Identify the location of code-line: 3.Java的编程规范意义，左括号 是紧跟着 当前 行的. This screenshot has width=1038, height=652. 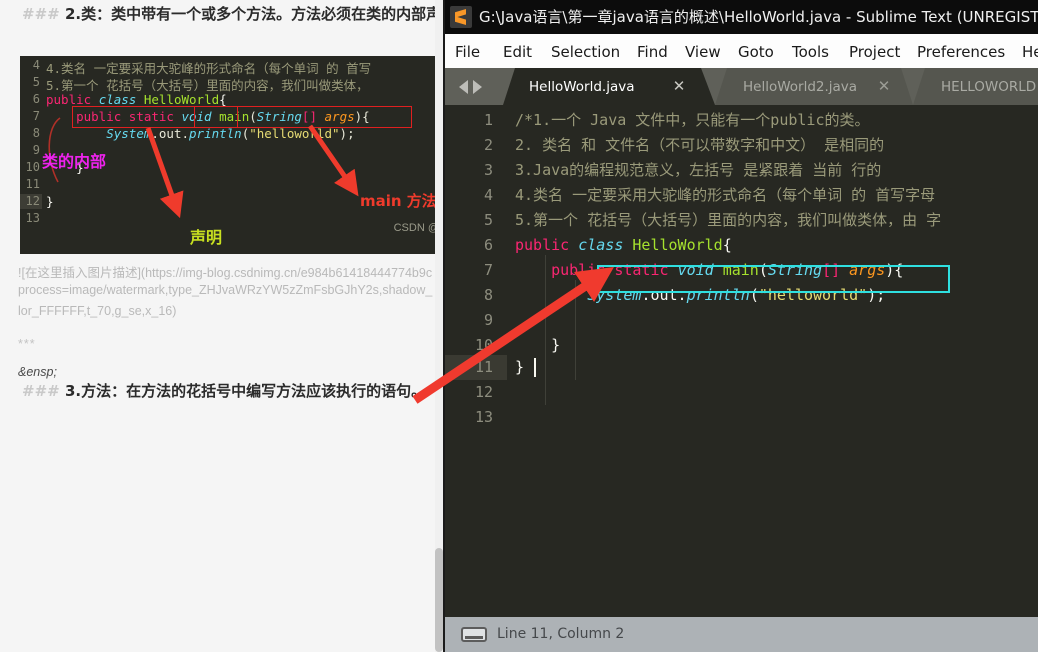
(698, 170).